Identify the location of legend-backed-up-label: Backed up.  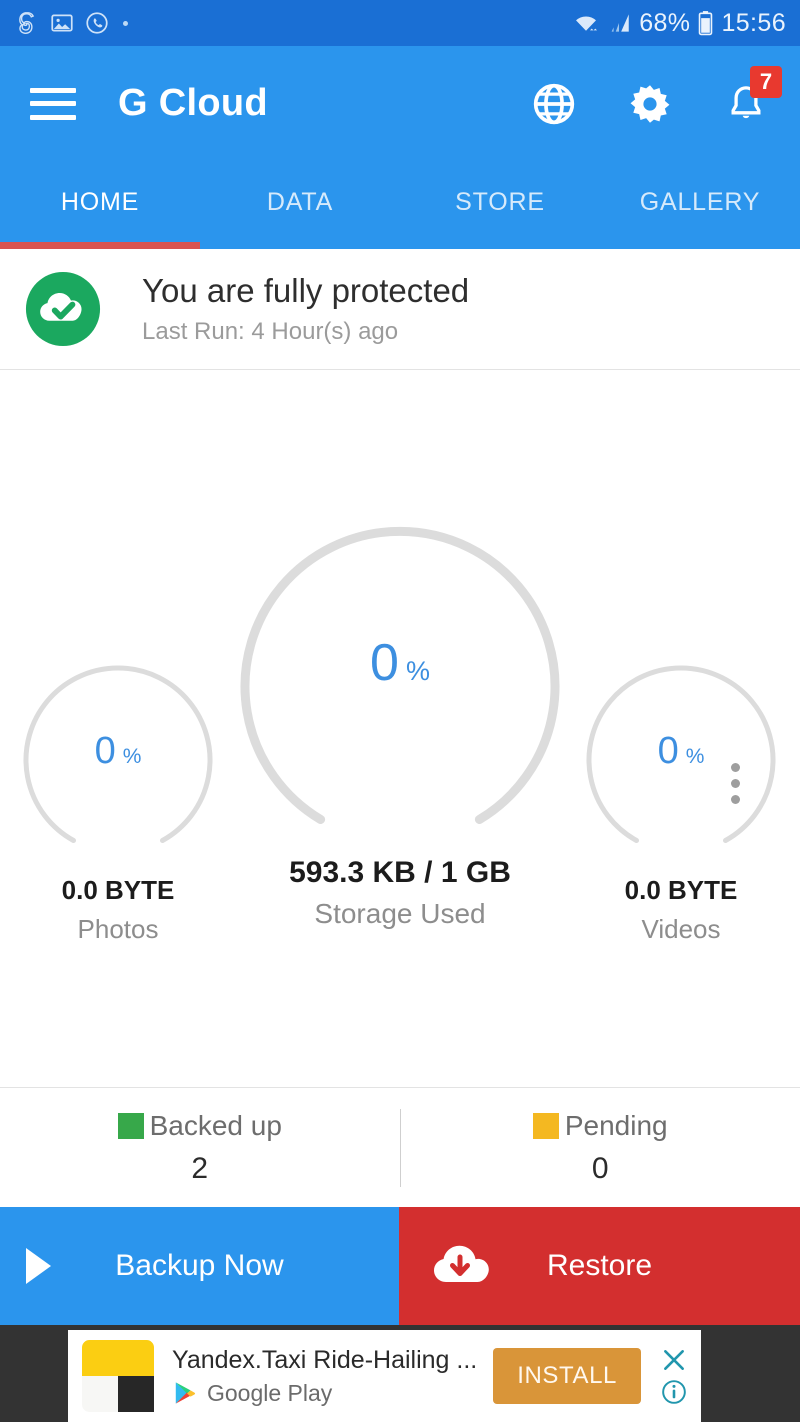
(215, 1125).